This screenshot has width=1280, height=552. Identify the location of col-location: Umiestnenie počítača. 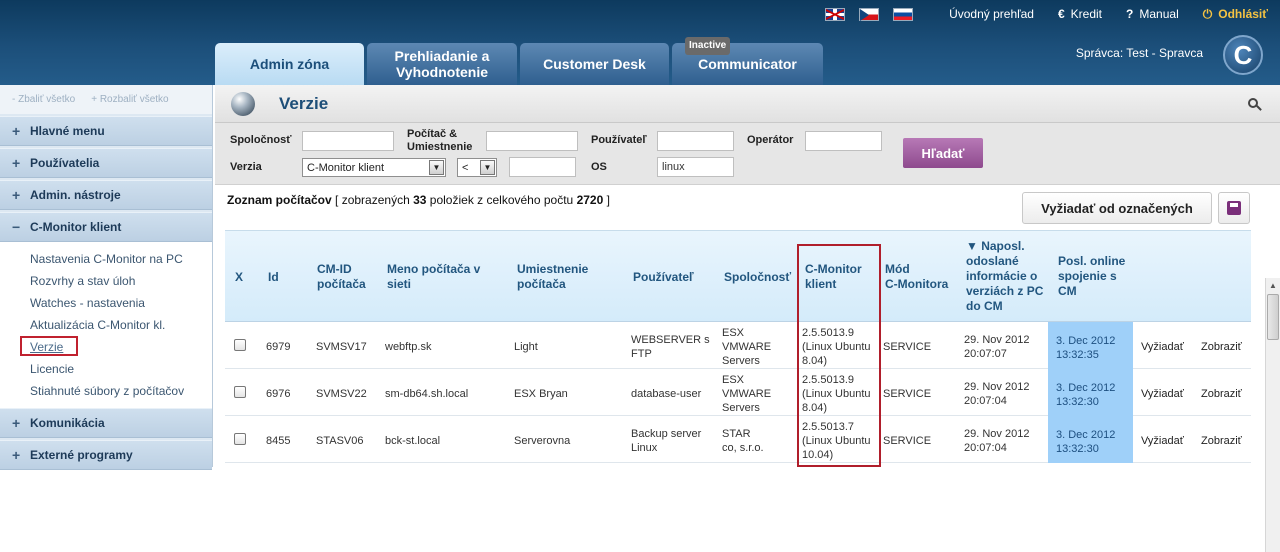
(552, 277).